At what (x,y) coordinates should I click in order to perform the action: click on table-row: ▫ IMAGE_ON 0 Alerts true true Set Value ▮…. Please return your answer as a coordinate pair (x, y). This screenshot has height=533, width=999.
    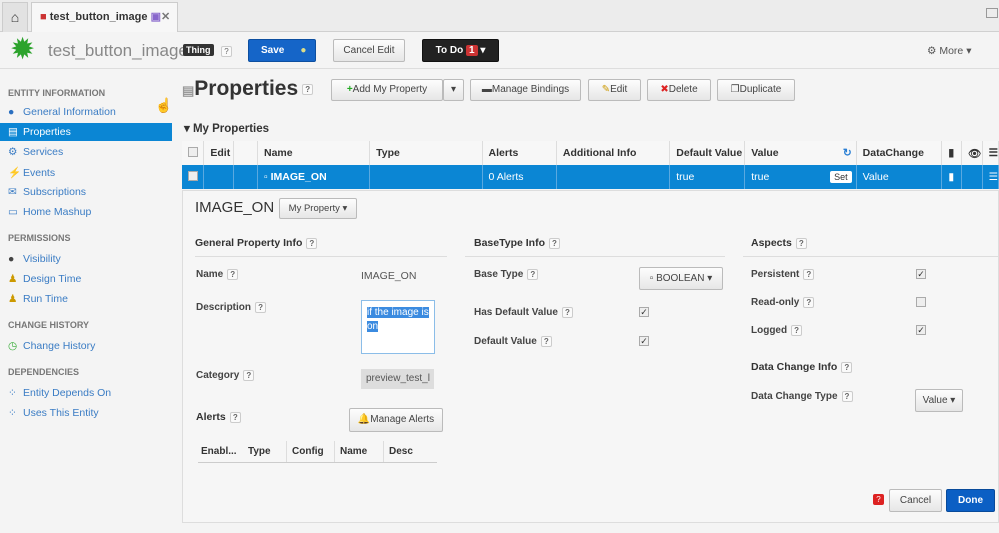
    Looking at the image, I should click on (590, 177).